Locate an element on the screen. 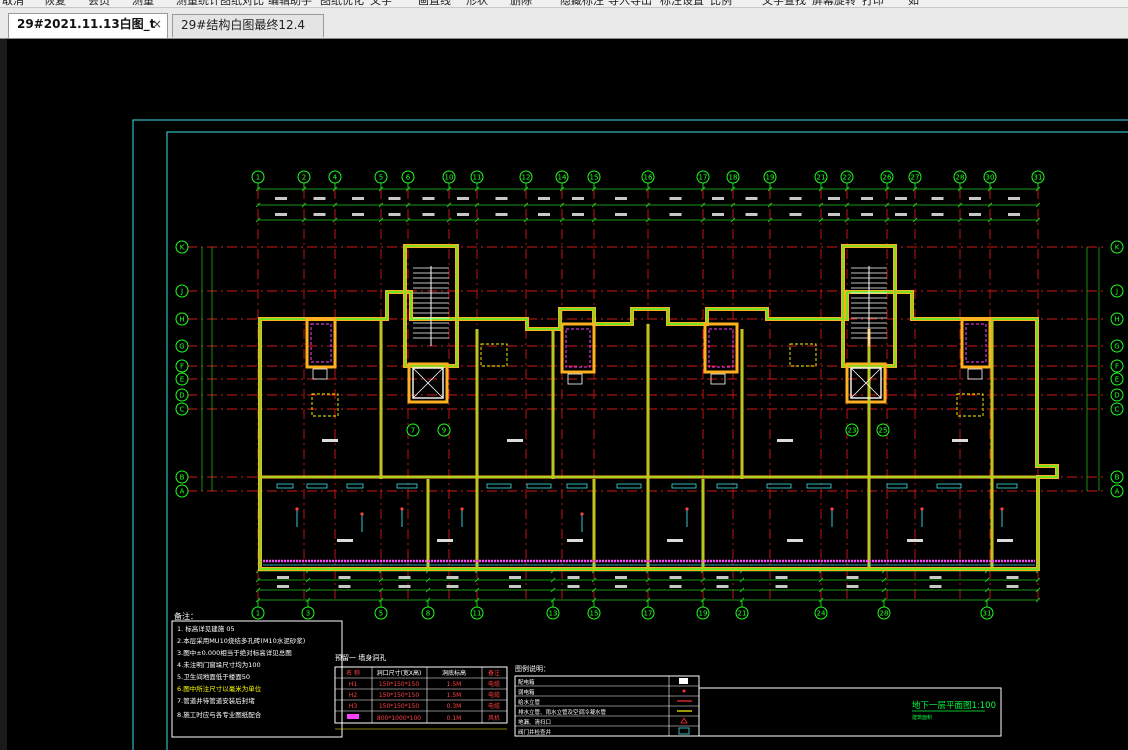  axis-bubble: 25 is located at coordinates (883, 430).